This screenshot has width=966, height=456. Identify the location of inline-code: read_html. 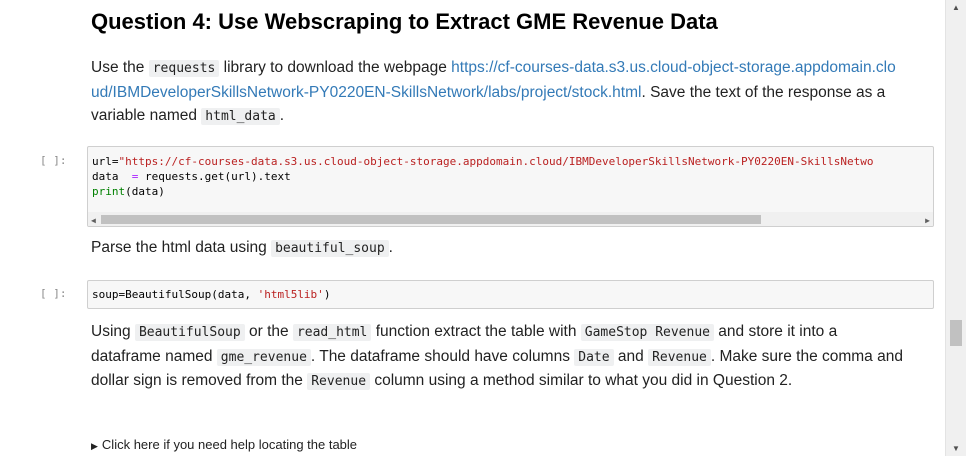
(332, 332).